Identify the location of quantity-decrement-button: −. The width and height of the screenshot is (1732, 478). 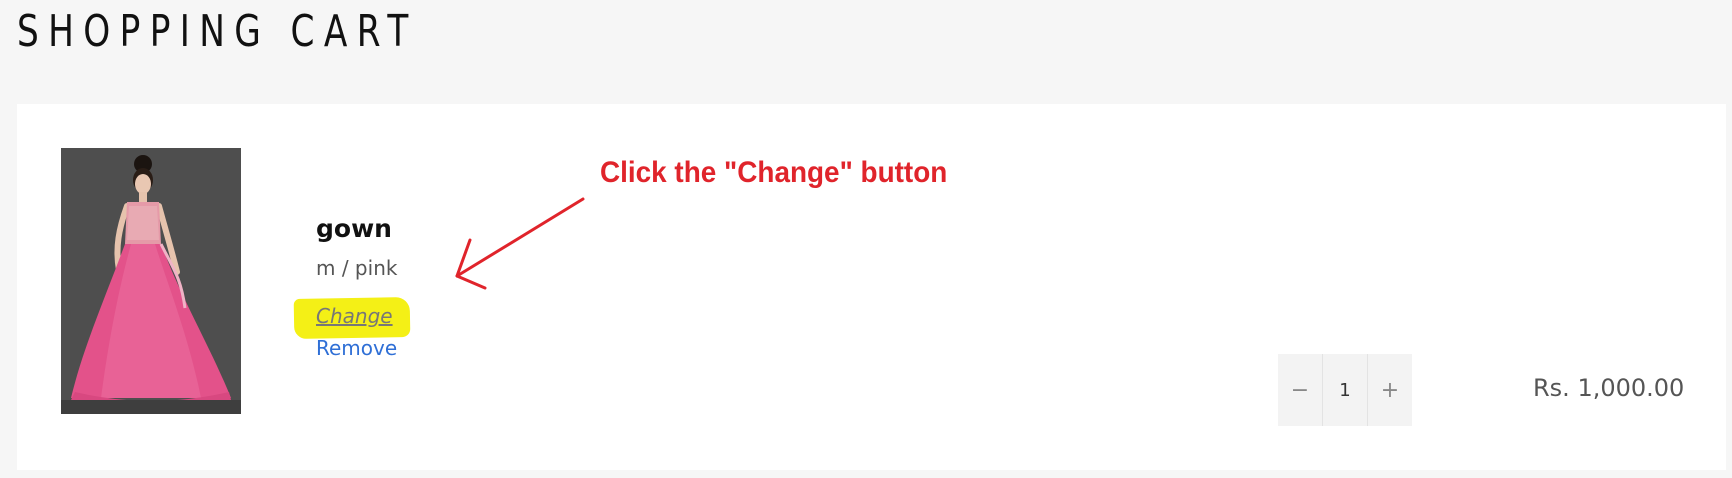
(1300, 390).